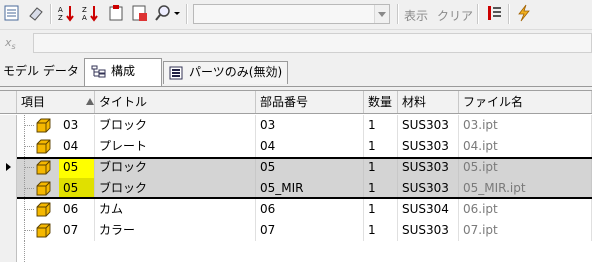 This screenshot has height=263, width=592. What do you see at coordinates (98, 71) in the screenshot?
I see `tree-structure-icon` at bounding box center [98, 71].